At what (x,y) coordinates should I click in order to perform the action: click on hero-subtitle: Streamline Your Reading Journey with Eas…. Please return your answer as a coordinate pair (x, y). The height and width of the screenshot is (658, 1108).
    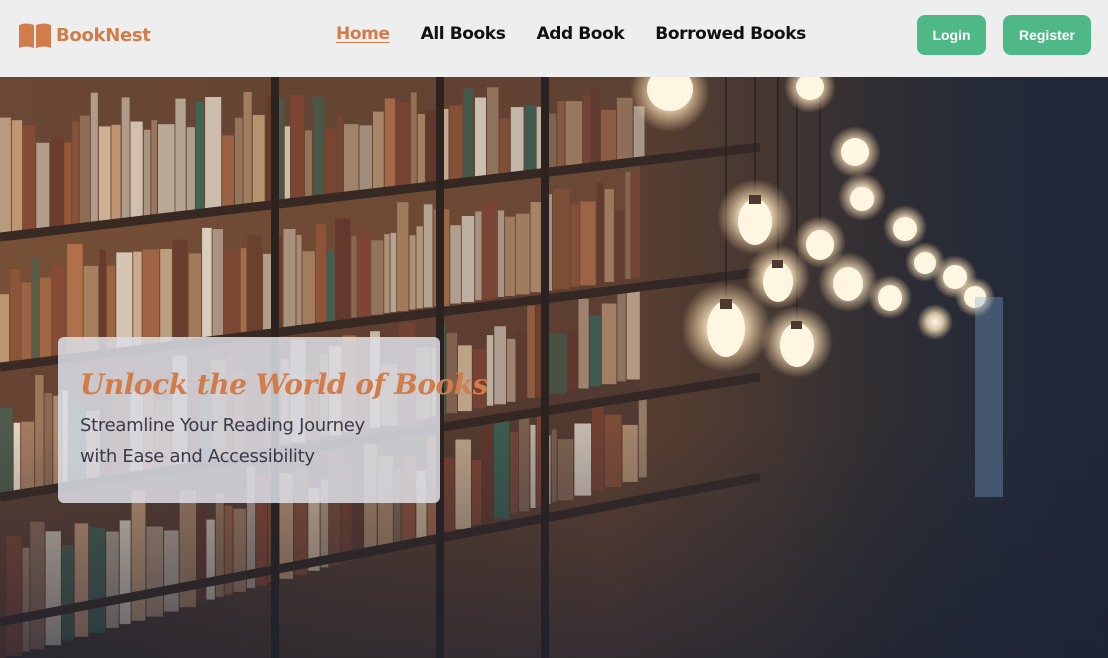
    Looking at the image, I should click on (222, 441).